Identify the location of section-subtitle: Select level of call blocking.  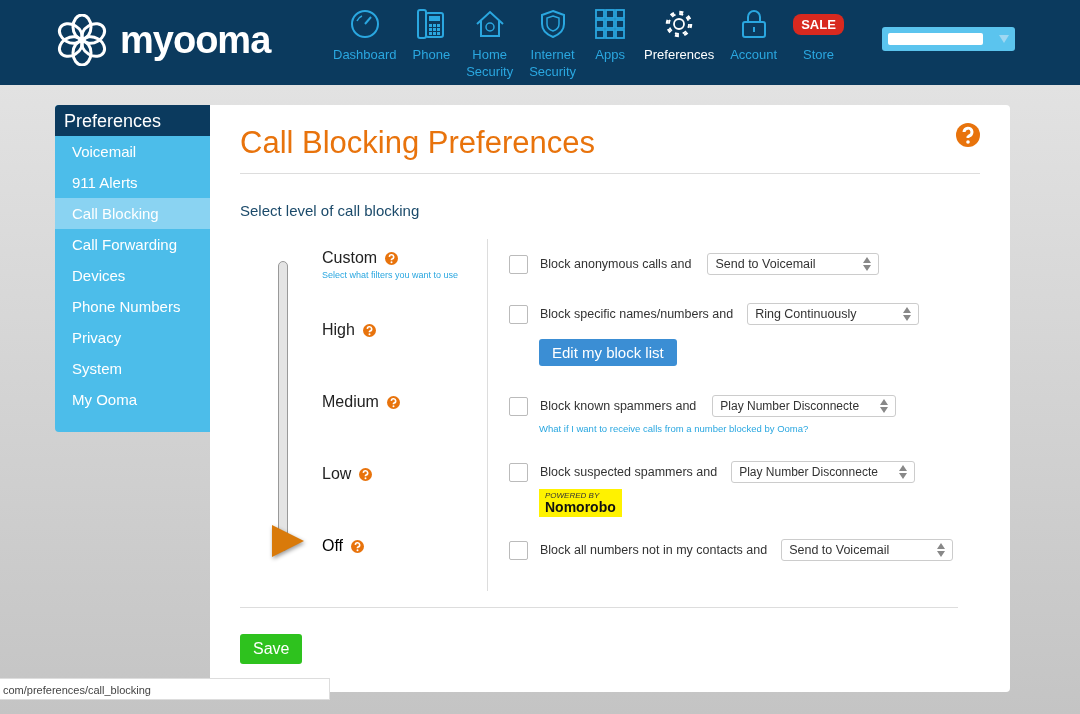
(330, 210).